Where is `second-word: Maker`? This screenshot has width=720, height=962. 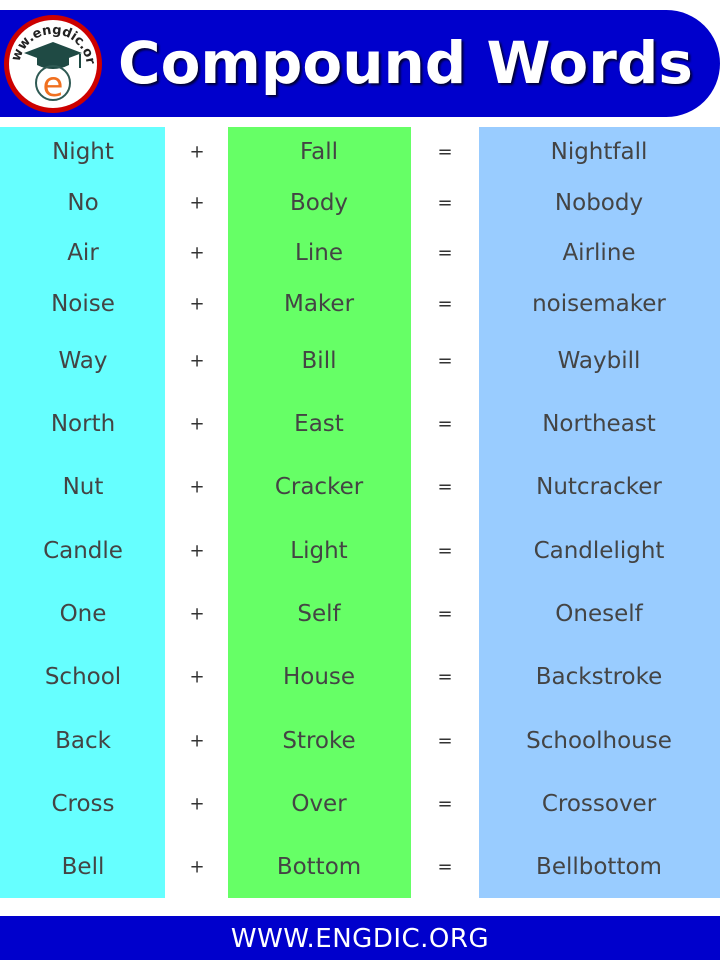 second-word: Maker is located at coordinates (319, 304).